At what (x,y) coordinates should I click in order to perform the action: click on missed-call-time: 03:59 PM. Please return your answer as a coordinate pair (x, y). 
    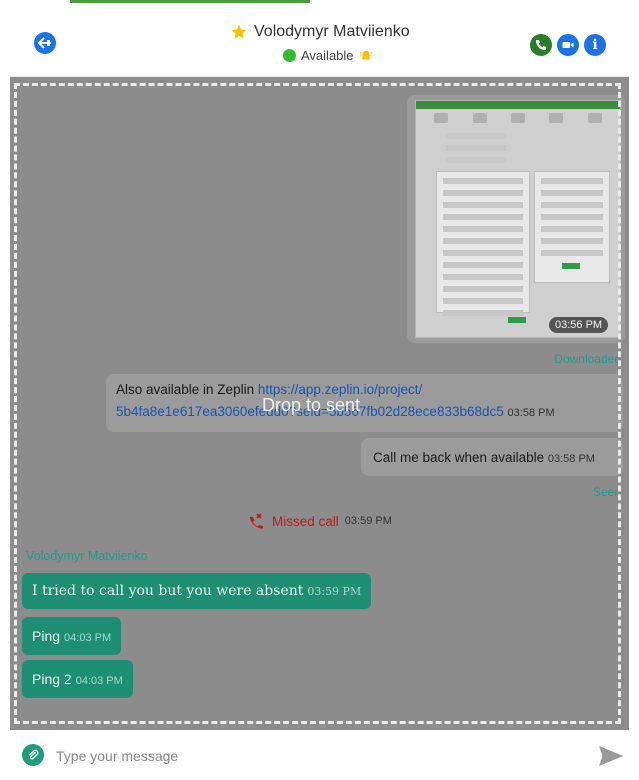
    Looking at the image, I should click on (368, 521).